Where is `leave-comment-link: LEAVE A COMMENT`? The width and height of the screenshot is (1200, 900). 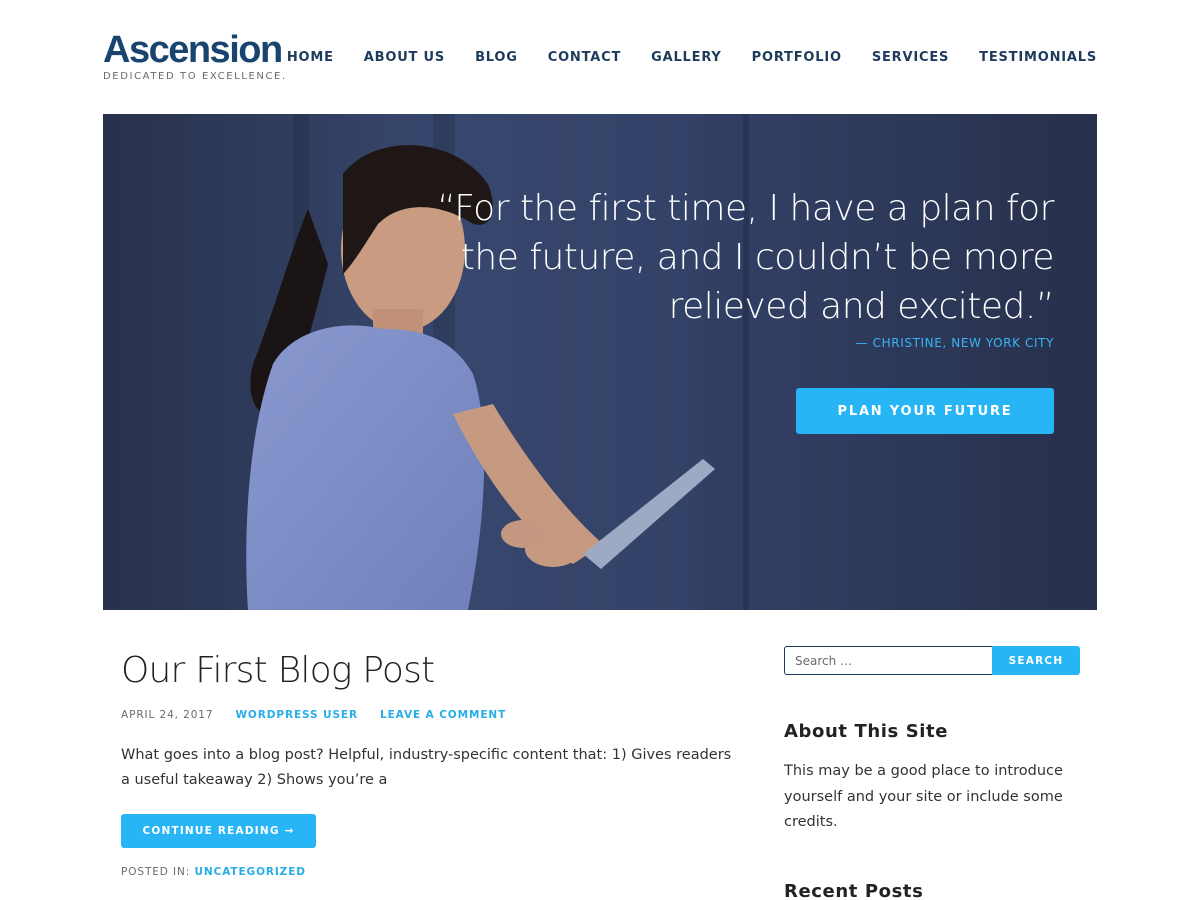 leave-comment-link: LEAVE A COMMENT is located at coordinates (443, 715).